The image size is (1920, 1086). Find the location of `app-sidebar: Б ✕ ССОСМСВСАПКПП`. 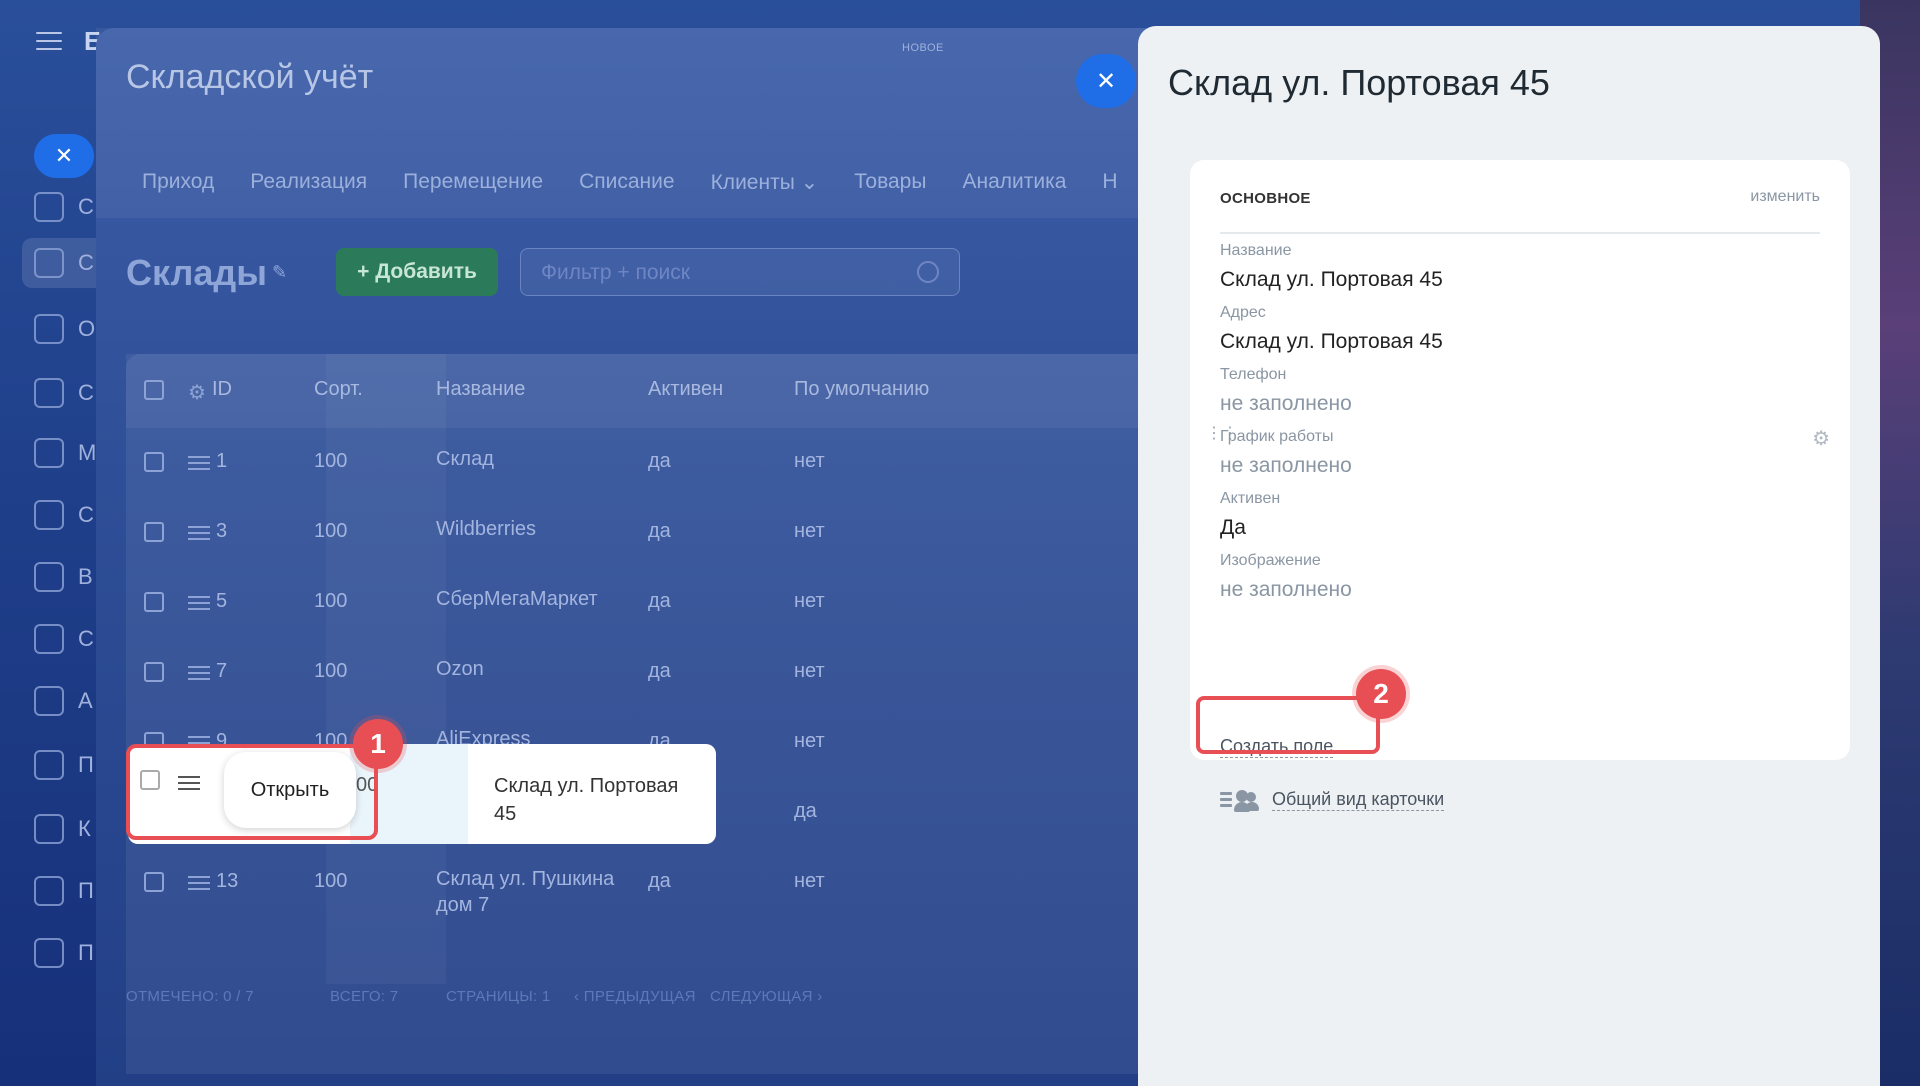

app-sidebar: Б ✕ ССОСМСВСАПКПП is located at coordinates (56, 543).